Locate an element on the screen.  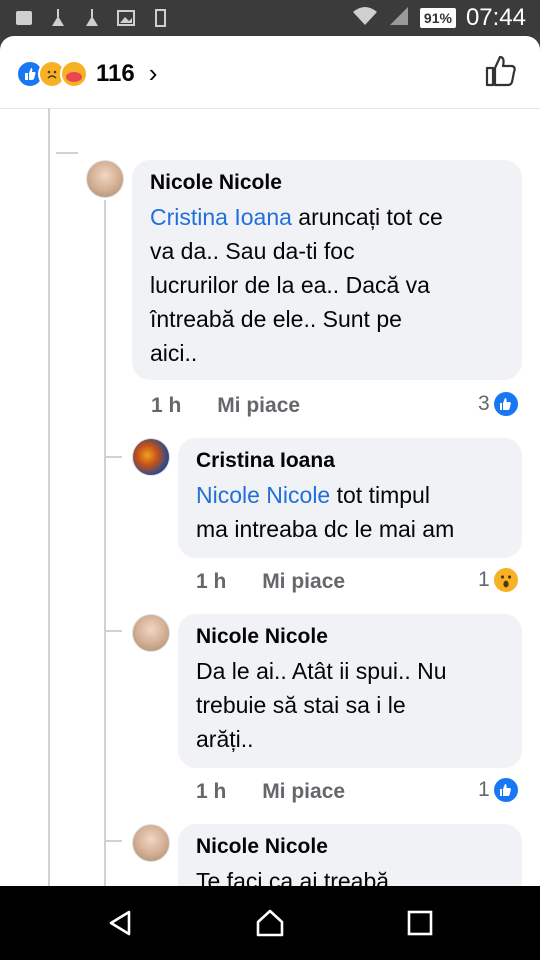
comment-bubble: Nicole Nicole Te faci ca ai treabă.. is located at coordinates (350, 855).